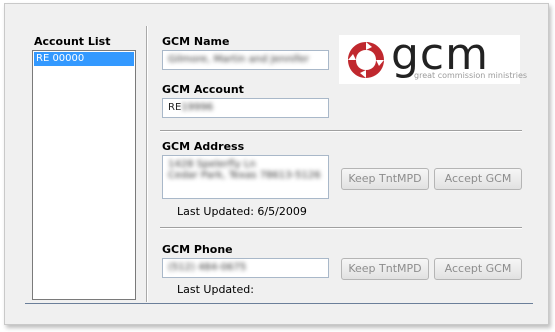 The image size is (555, 332). Describe the element at coordinates (341, 131) in the screenshot. I see `separator-1-highlight` at that location.